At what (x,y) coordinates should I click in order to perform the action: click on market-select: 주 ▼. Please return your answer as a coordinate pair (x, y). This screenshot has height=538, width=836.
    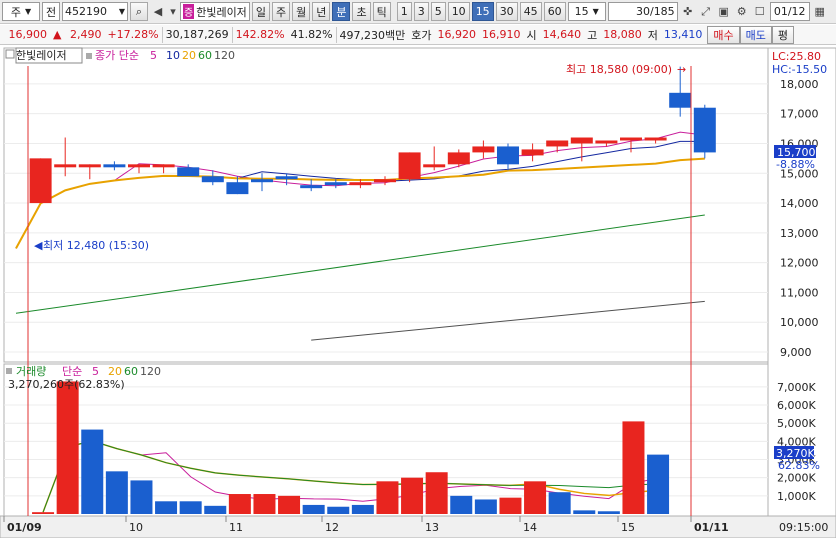
    Looking at the image, I should click on (21, 11).